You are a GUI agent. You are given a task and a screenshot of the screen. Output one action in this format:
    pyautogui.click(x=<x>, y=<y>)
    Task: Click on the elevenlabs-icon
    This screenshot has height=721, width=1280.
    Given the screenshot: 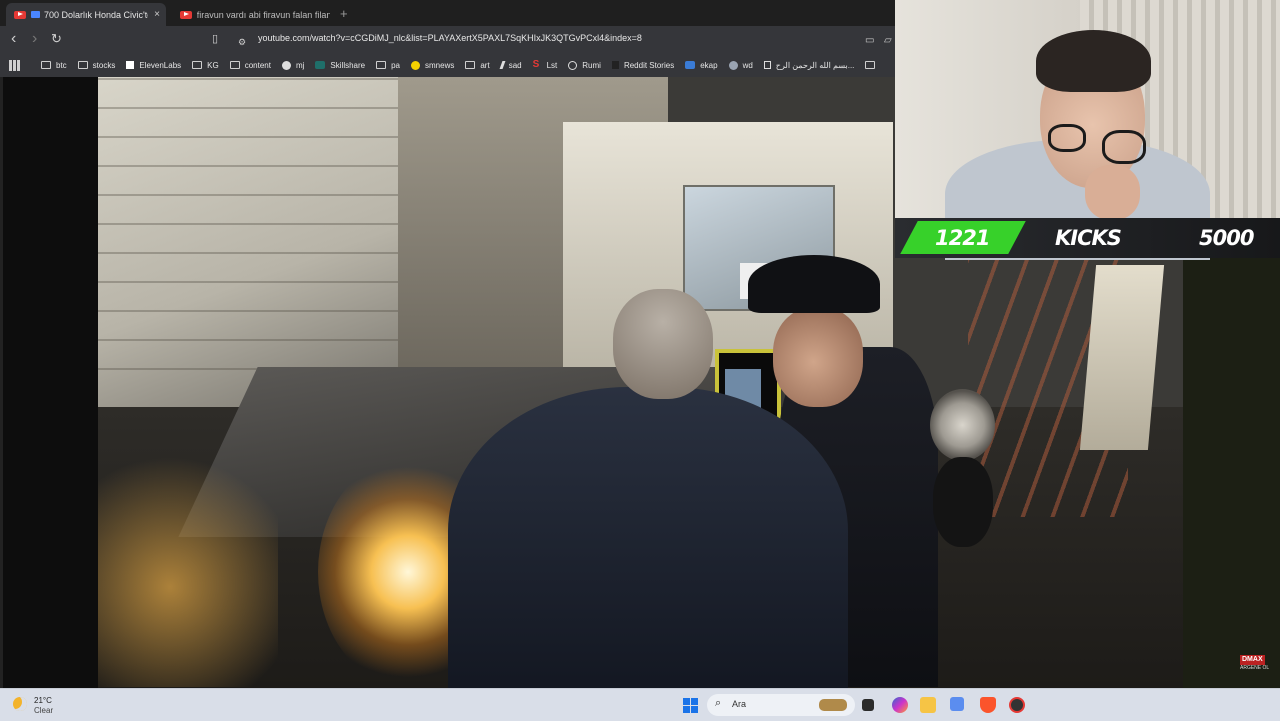 What is the action you would take?
    pyautogui.click(x=130, y=65)
    